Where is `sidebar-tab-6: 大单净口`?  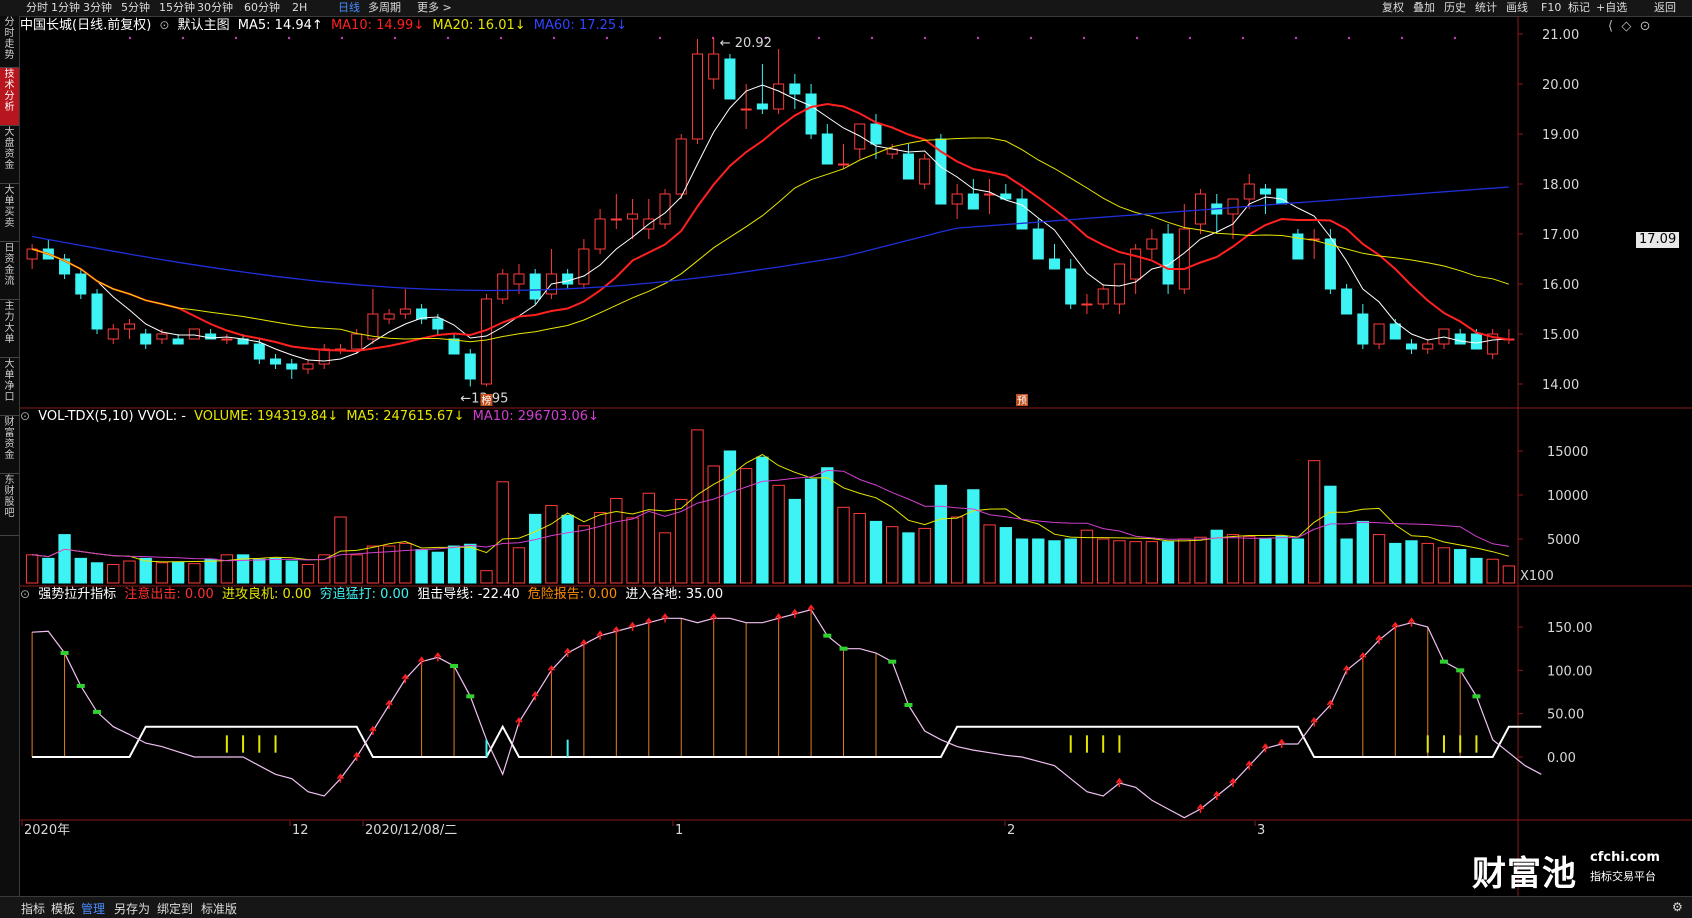
sidebar-tab-6: 大单净口 is located at coordinates (9, 387).